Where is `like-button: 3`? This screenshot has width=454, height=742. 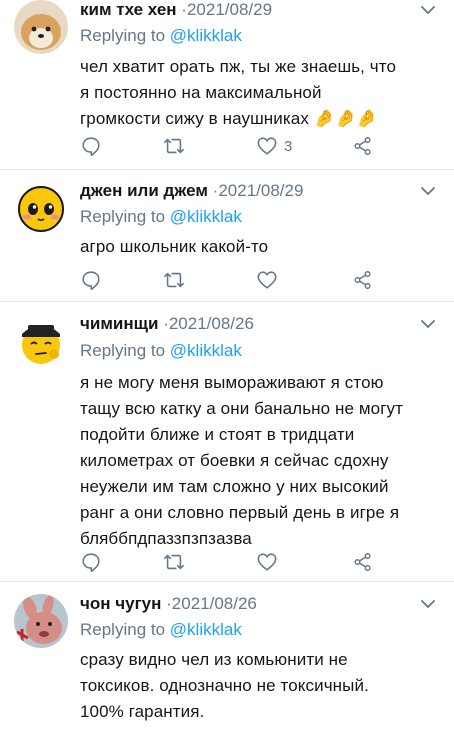
like-button: 3 is located at coordinates (274, 146).